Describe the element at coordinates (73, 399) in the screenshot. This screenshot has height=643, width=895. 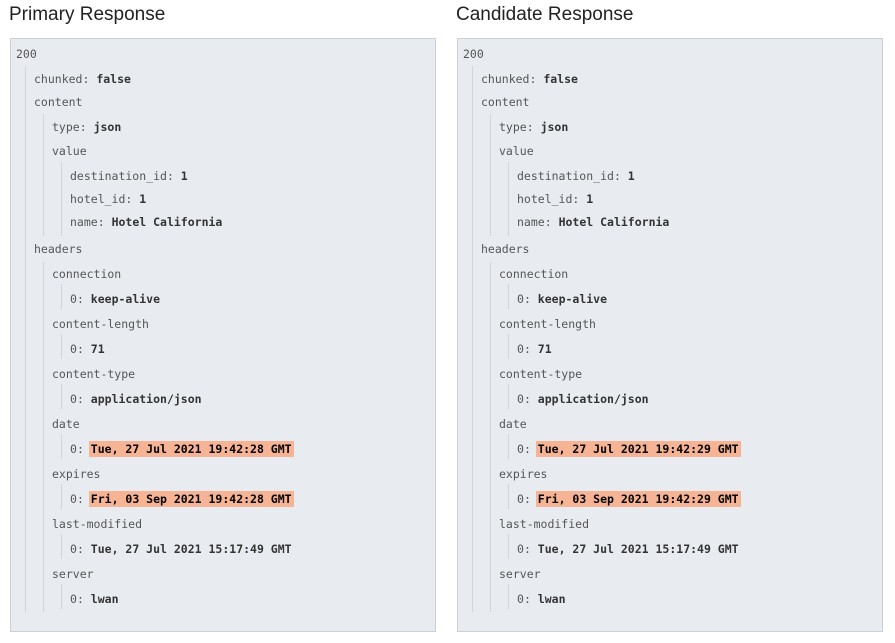
I see `header-content-type-item-key: 0` at that location.